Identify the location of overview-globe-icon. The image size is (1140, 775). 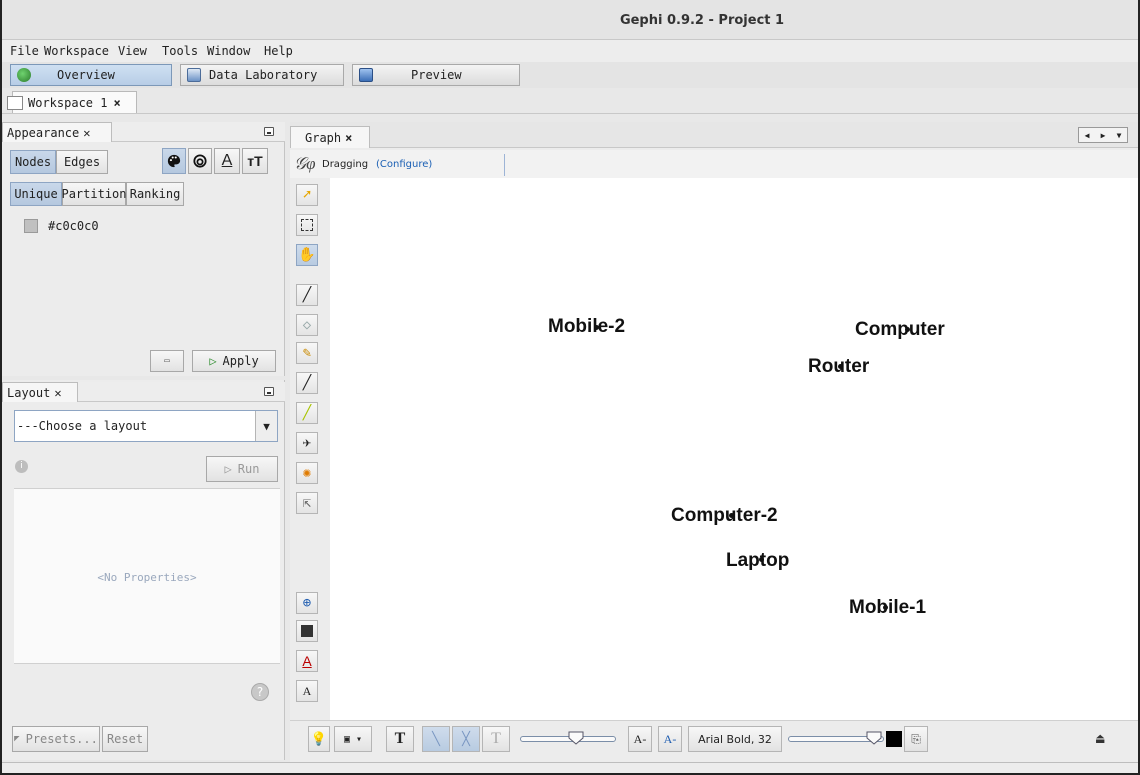
(24, 75).